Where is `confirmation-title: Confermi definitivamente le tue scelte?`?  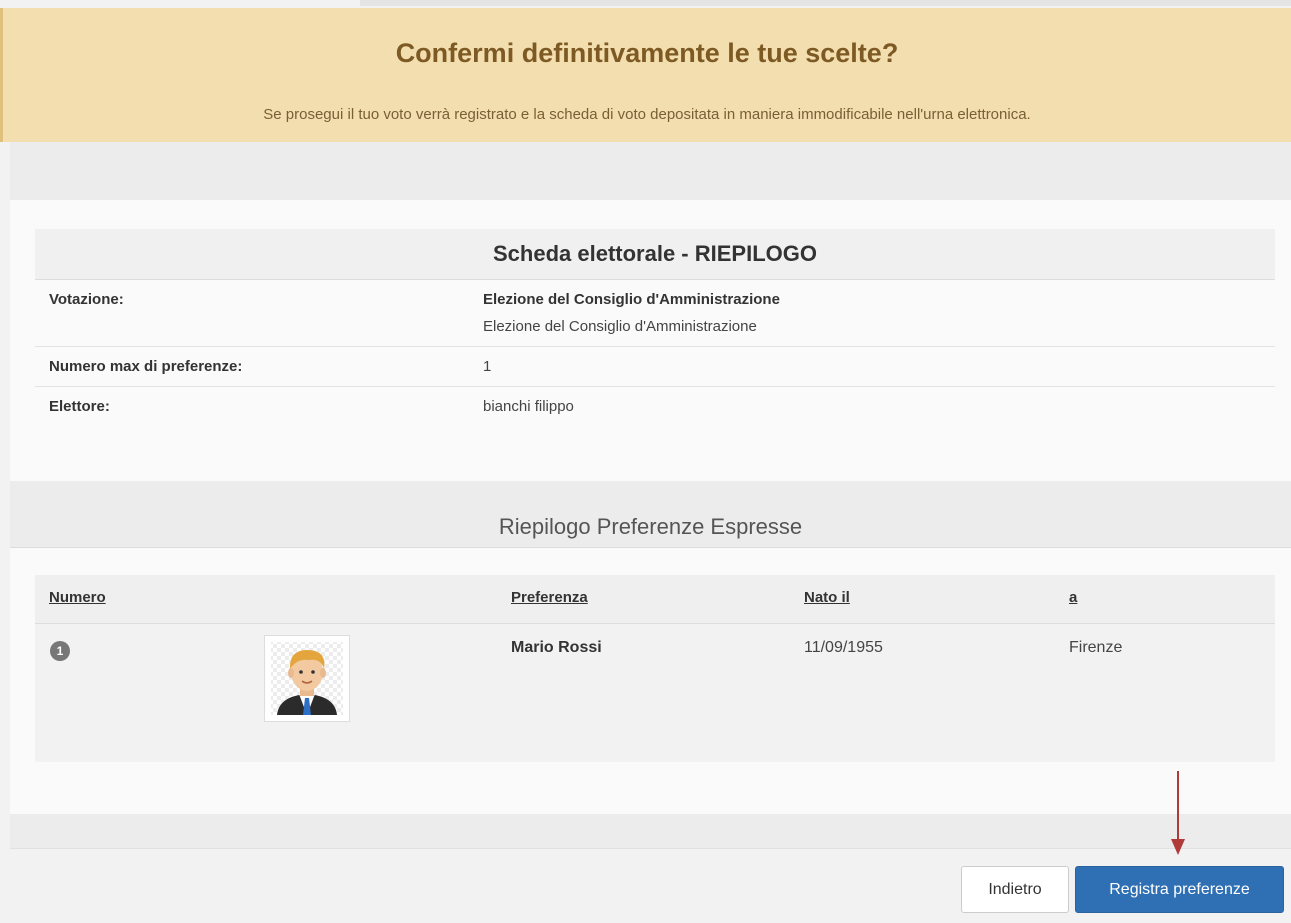
confirmation-title: Confermi definitivamente le tue scelte? is located at coordinates (647, 53).